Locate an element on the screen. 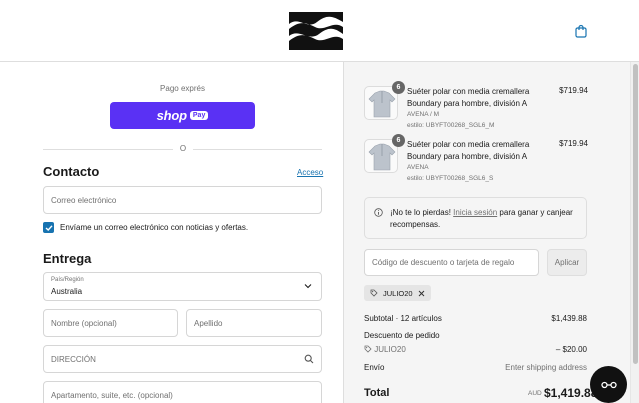 Image resolution: width=639 pixels, height=403 pixels. address-placeholder: DIRECCIÓN is located at coordinates (73, 359).